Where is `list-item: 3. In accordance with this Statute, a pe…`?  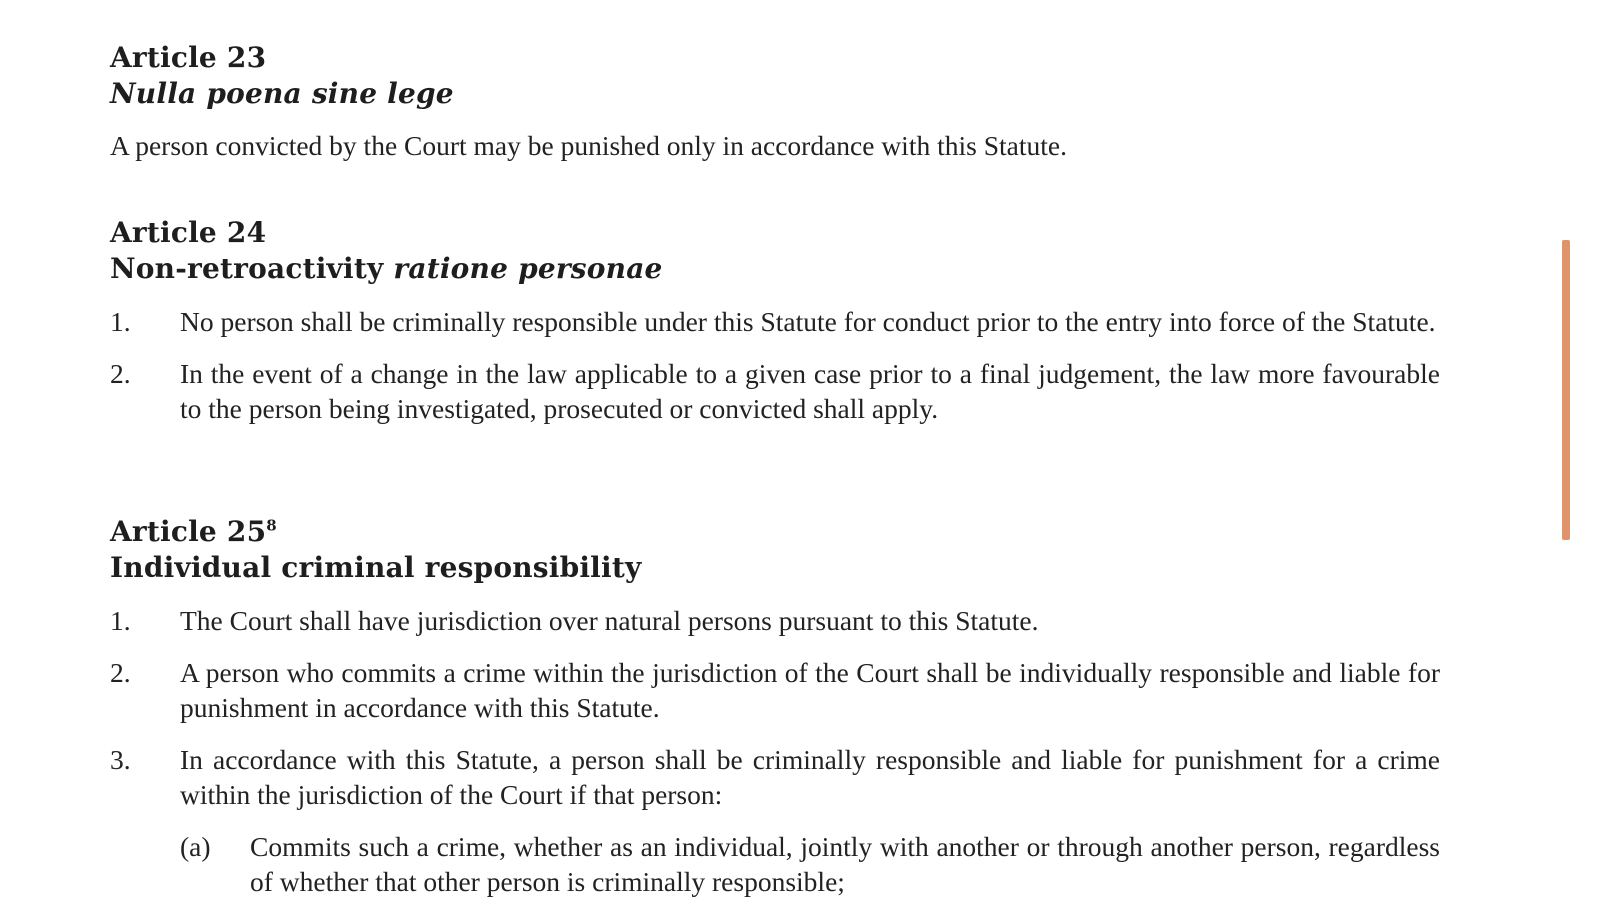
list-item: 3. In accordance with this Statute, a pe… is located at coordinates (775, 777).